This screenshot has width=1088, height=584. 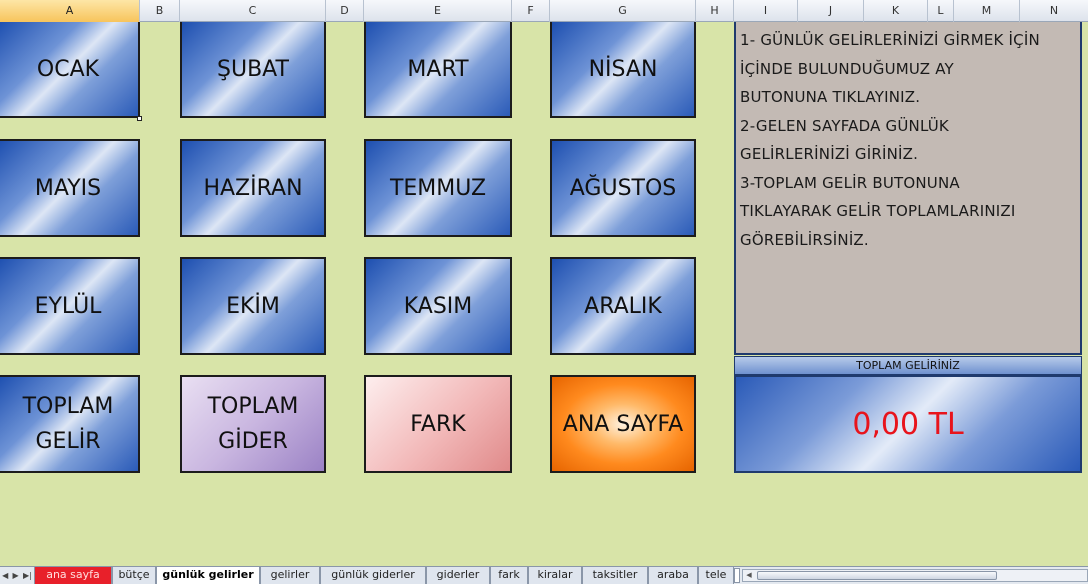 I want to click on column-headers: A B C D E F G H I J K L M N, so click(x=544, y=11).